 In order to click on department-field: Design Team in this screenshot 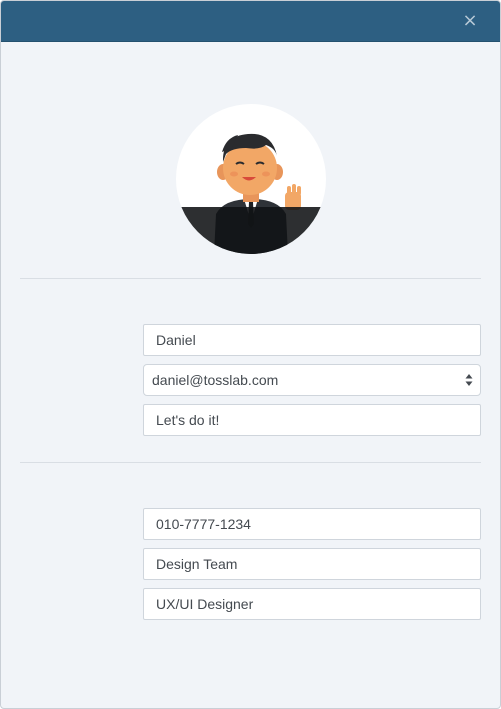, I will do `click(312, 564)`.